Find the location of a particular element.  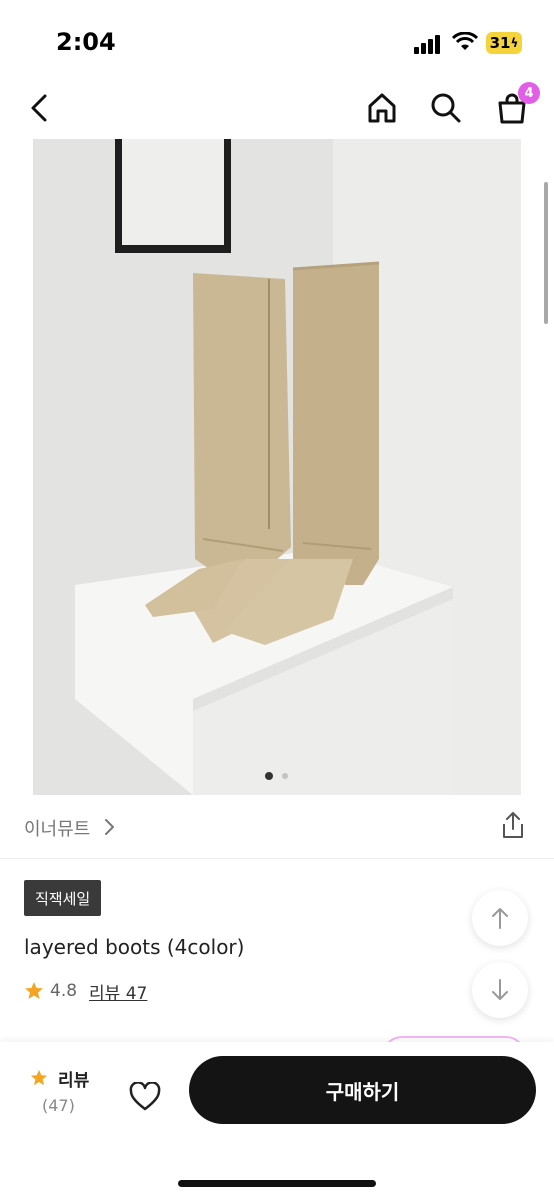

review-link: 리뷰 47 is located at coordinates (118, 991).